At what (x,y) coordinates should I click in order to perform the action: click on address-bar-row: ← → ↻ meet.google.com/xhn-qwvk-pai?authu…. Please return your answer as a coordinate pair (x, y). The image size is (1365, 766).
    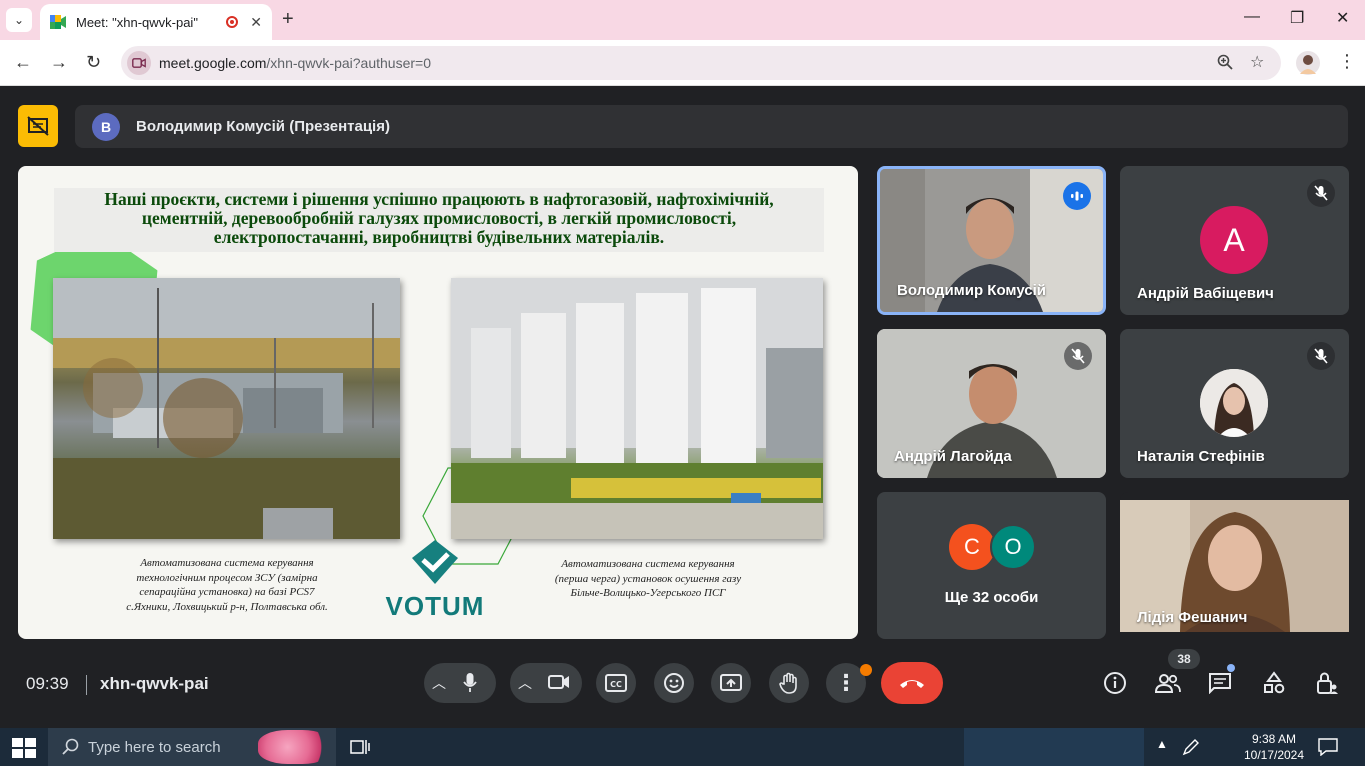
    Looking at the image, I should click on (682, 63).